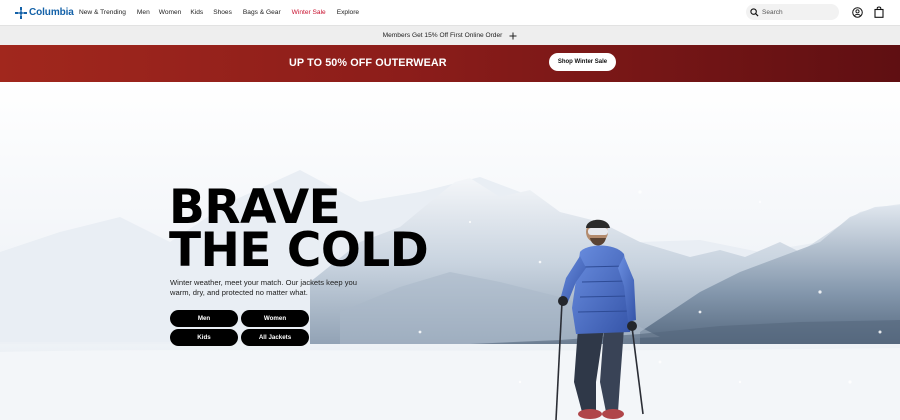 The image size is (900, 420). Describe the element at coordinates (348, 12) in the screenshot. I see `nav-item-explore: Explore` at that location.